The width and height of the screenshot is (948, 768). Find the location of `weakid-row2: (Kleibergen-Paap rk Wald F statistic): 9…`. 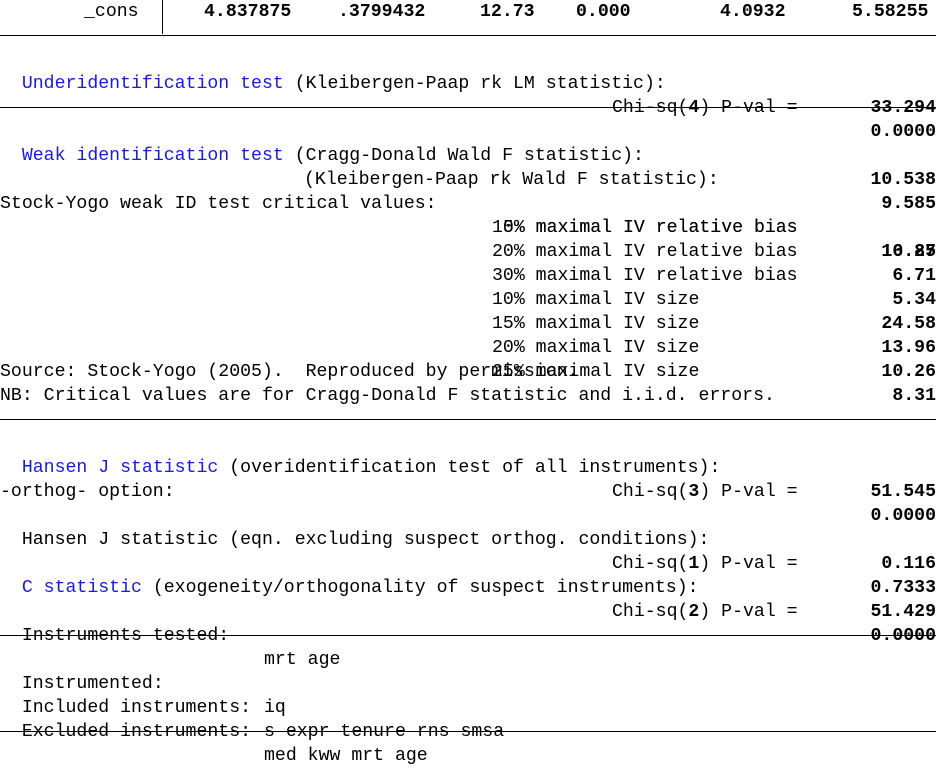

weakid-row2: (Kleibergen-Paap rk Wald F statistic): 9… is located at coordinates (474, 179).